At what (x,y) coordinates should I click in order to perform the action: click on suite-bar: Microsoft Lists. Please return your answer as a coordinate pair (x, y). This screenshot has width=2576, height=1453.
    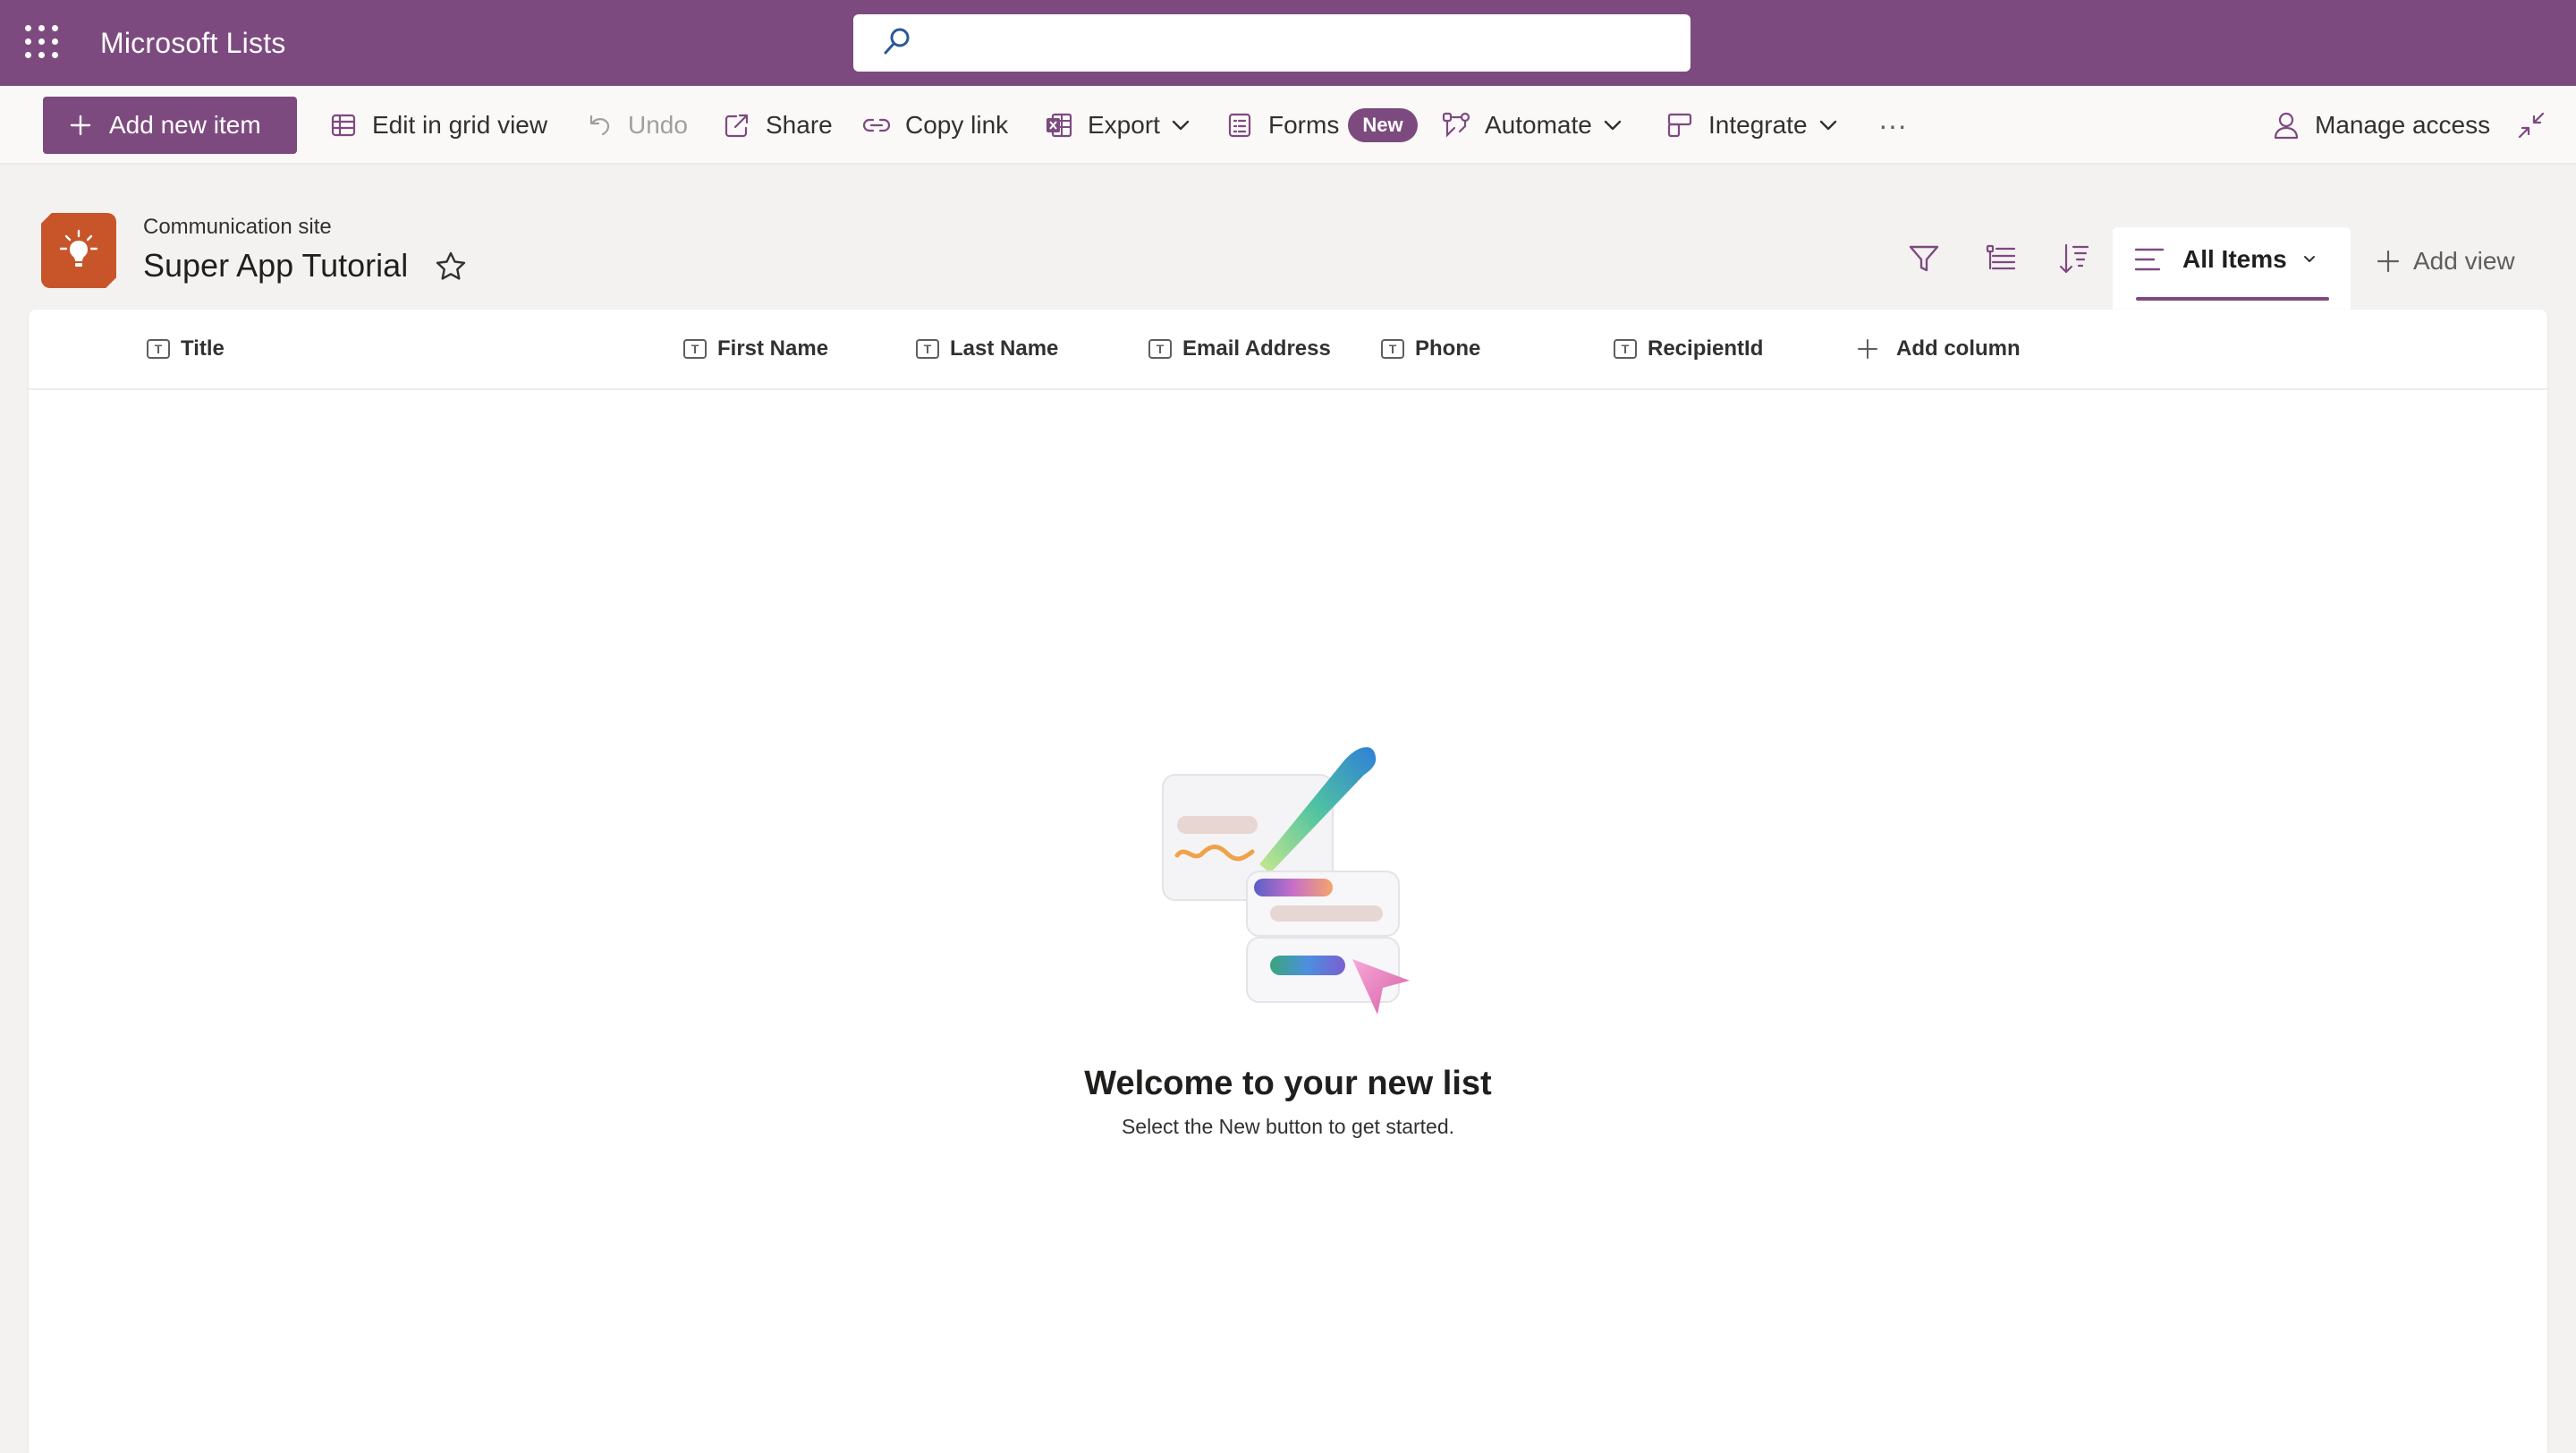
    Looking at the image, I should click on (1288, 43).